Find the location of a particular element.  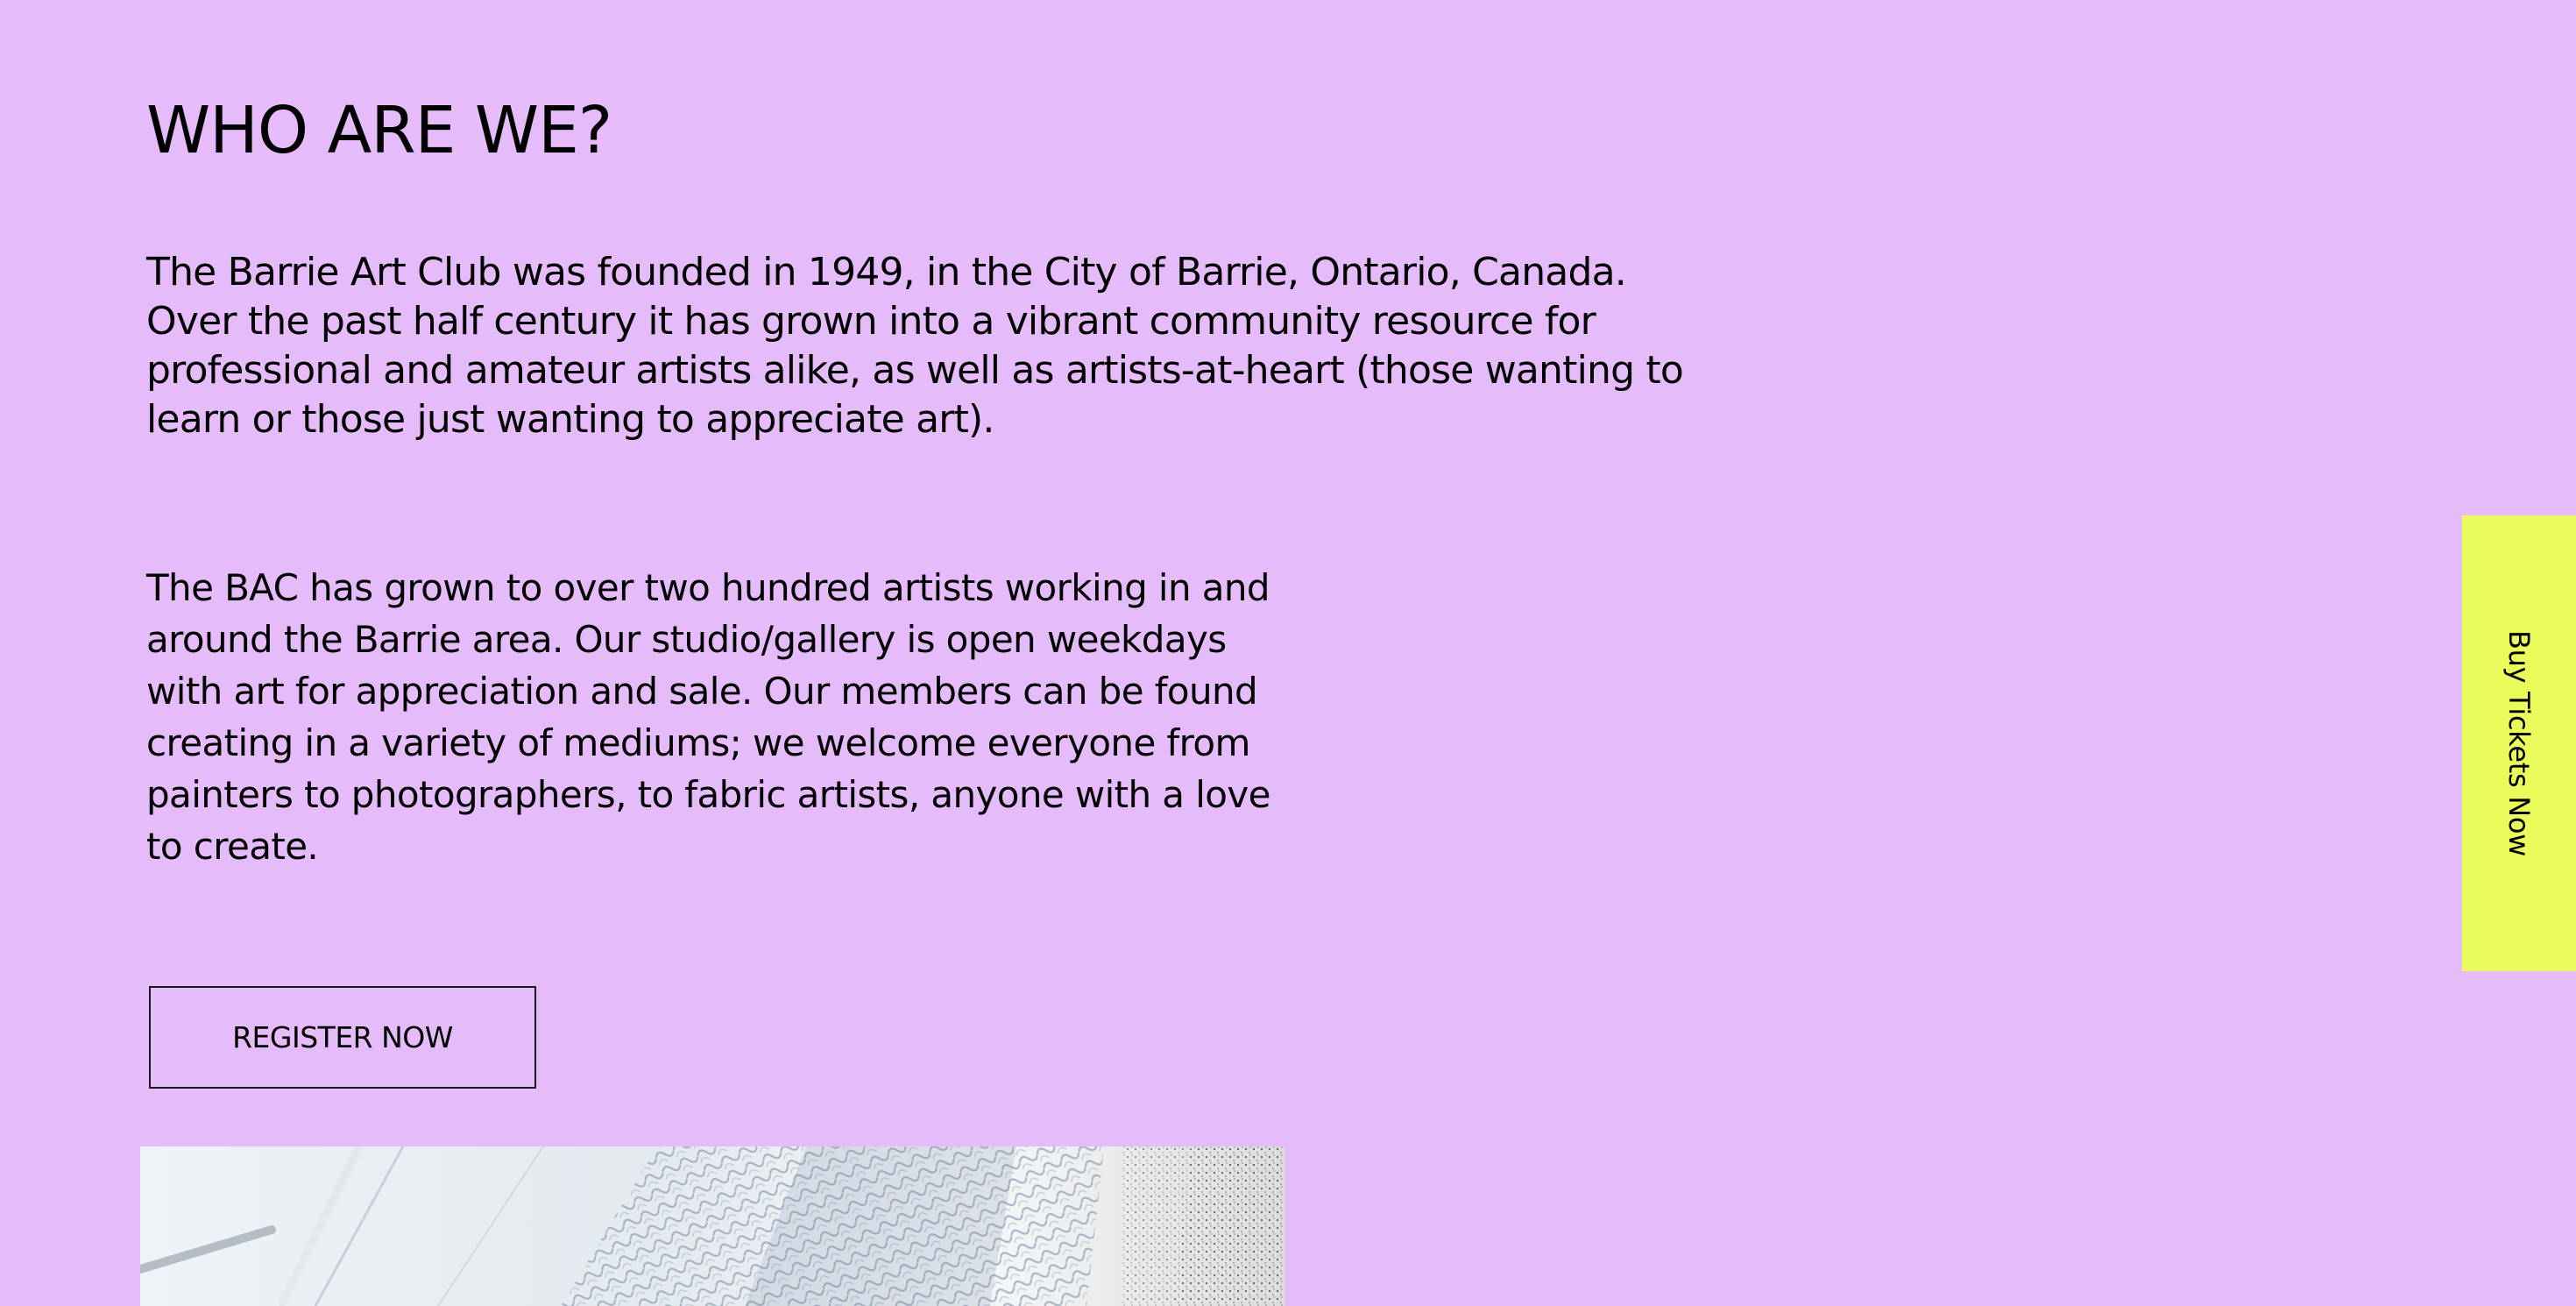

section-title: WHO ARE WE? is located at coordinates (379, 131).